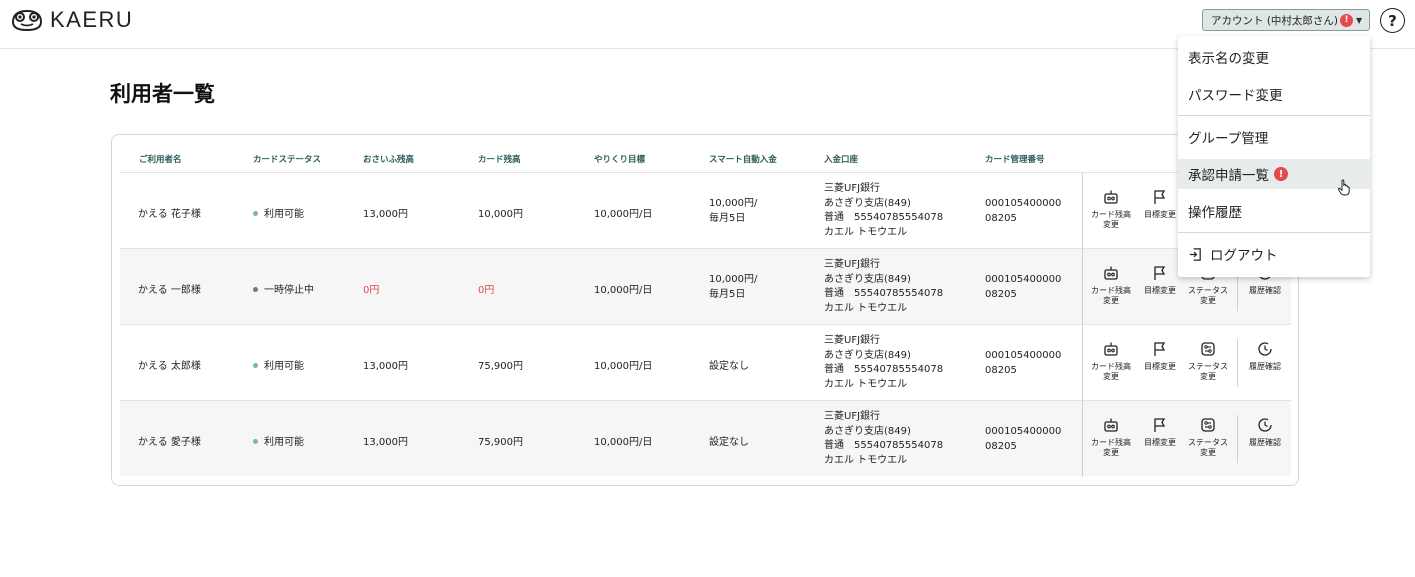  What do you see at coordinates (1208, 349) in the screenshot?
I see `toggle-settings-icon` at bounding box center [1208, 349].